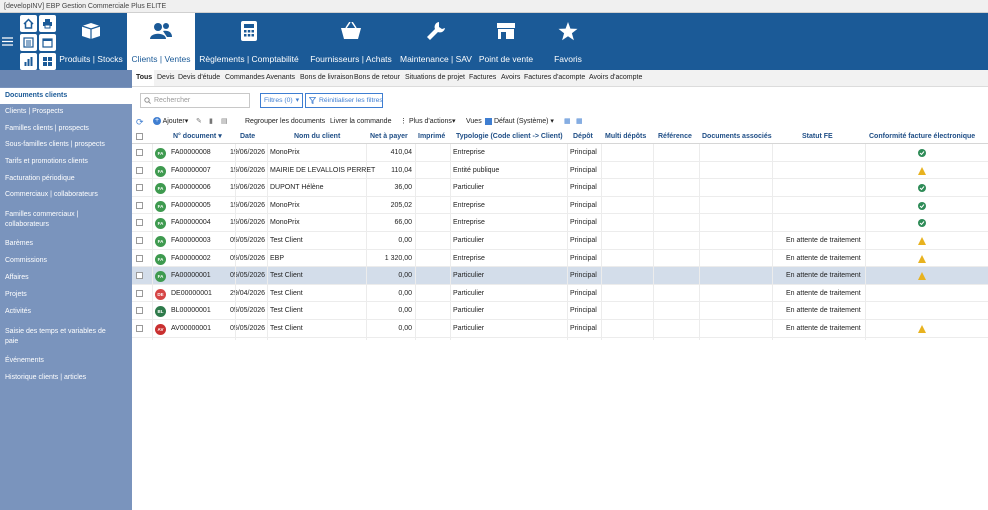  Describe the element at coordinates (66, 162) in the screenshot. I see `sidebar-item-tarifs-promotions: Tarifs et promotions clients` at that location.